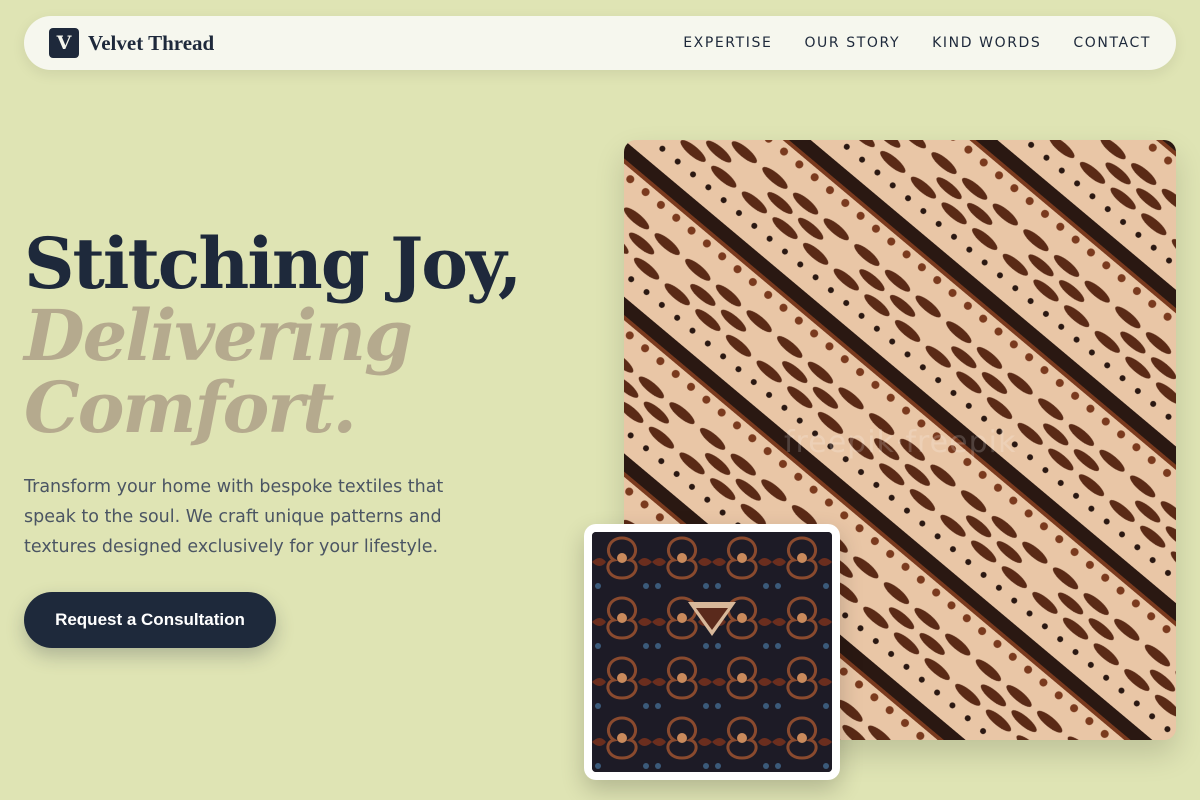 The image size is (1200, 800). I want to click on inset-fabric-card, so click(712, 652).